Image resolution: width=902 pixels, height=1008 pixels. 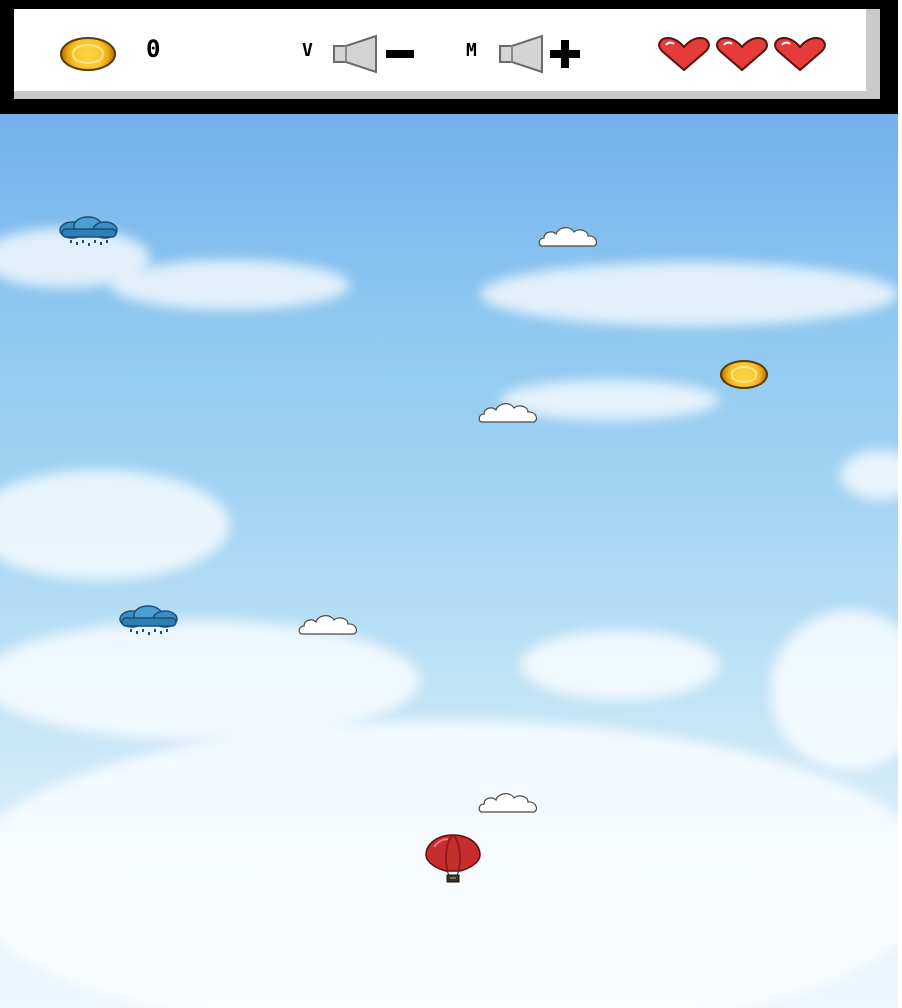 I want to click on coin-pickup, so click(x=744, y=374).